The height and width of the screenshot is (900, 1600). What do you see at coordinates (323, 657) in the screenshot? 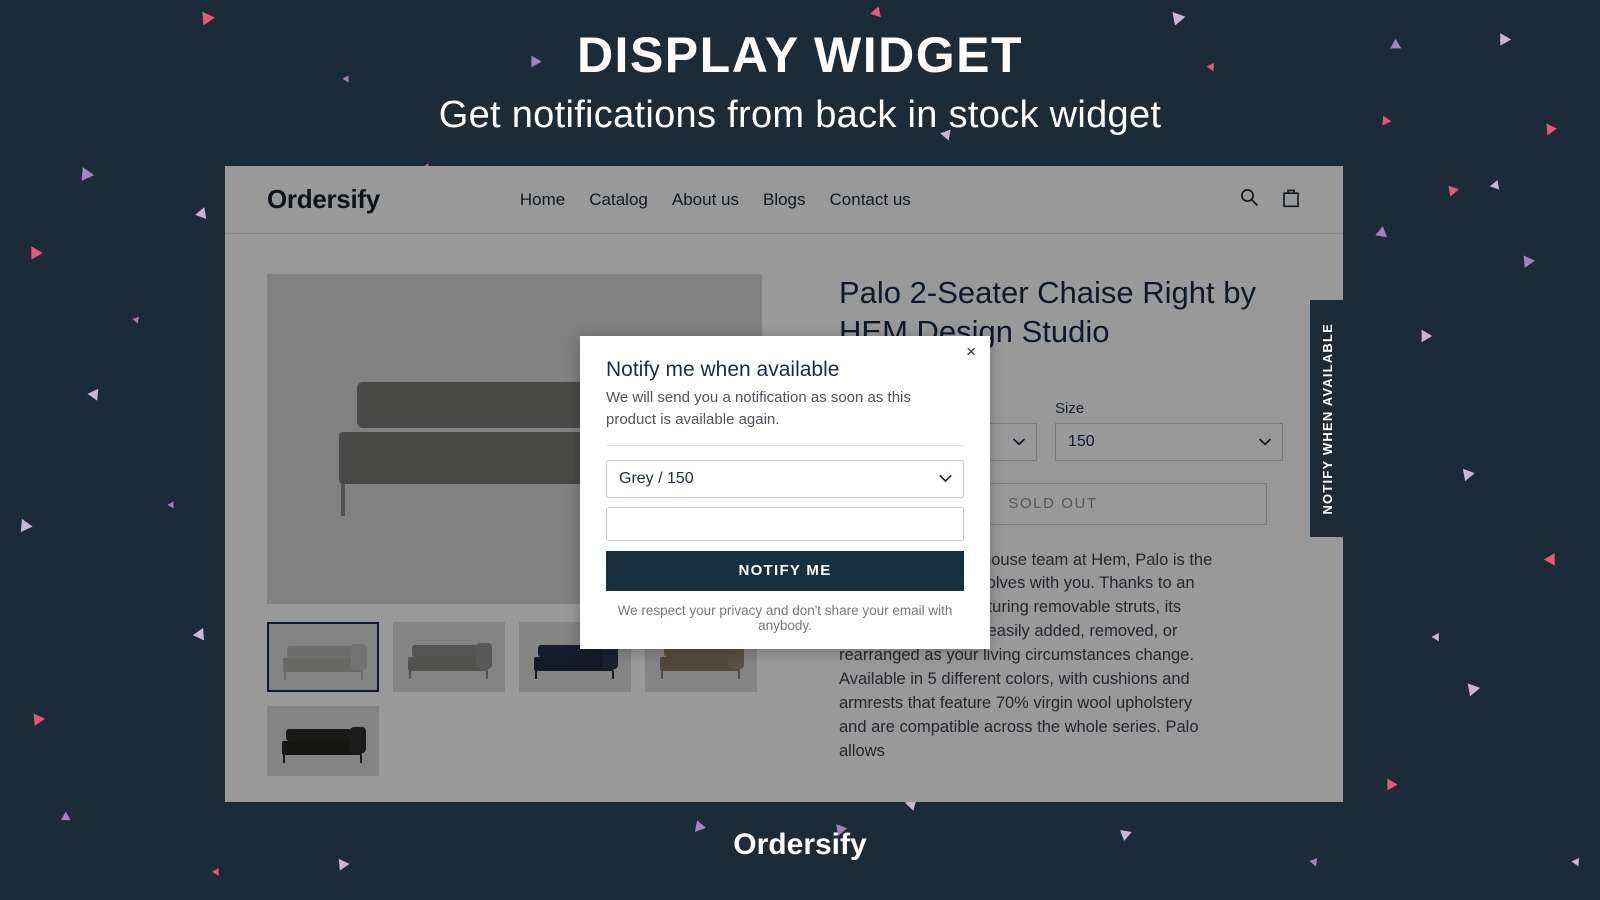
I see `thumb-light-grey` at bounding box center [323, 657].